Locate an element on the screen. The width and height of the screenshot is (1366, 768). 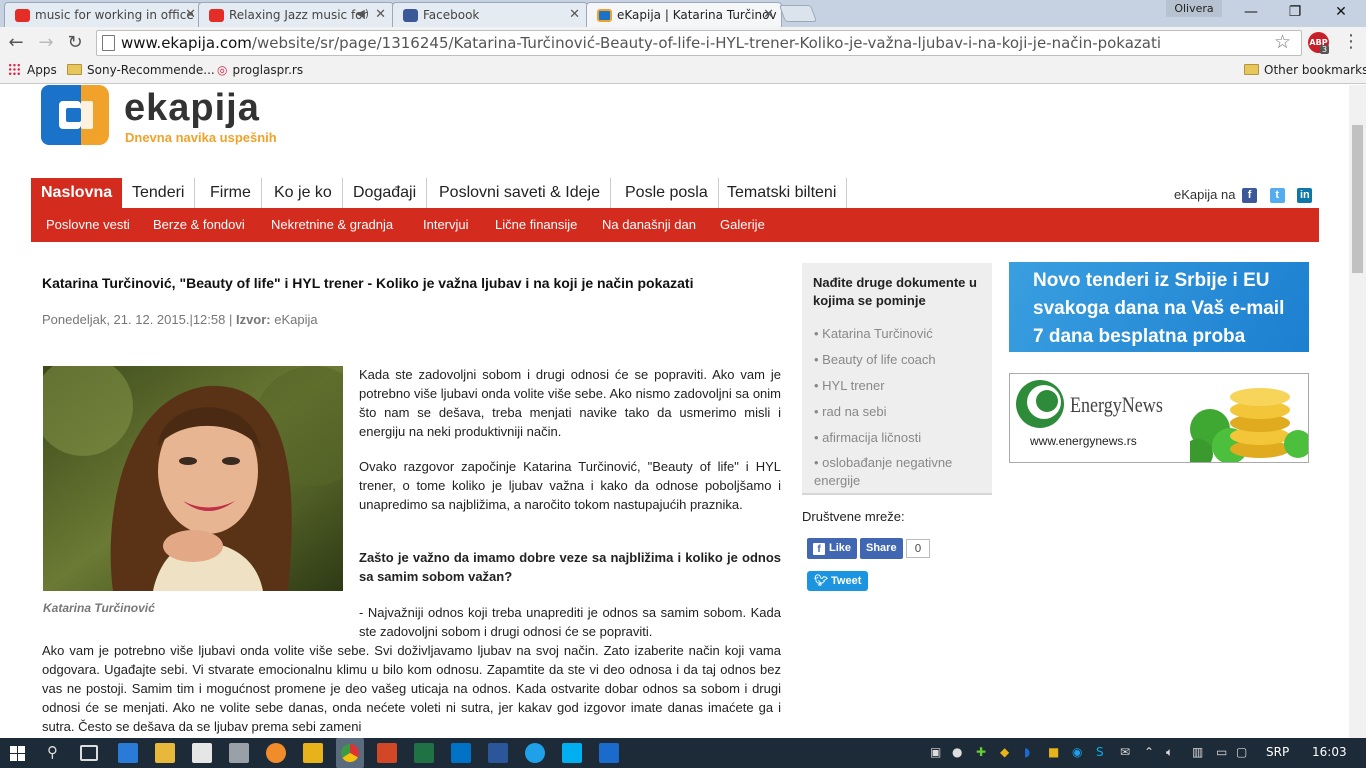
subnav-na-danasnji-dan: Na današnji dan is located at coordinates (649, 224).